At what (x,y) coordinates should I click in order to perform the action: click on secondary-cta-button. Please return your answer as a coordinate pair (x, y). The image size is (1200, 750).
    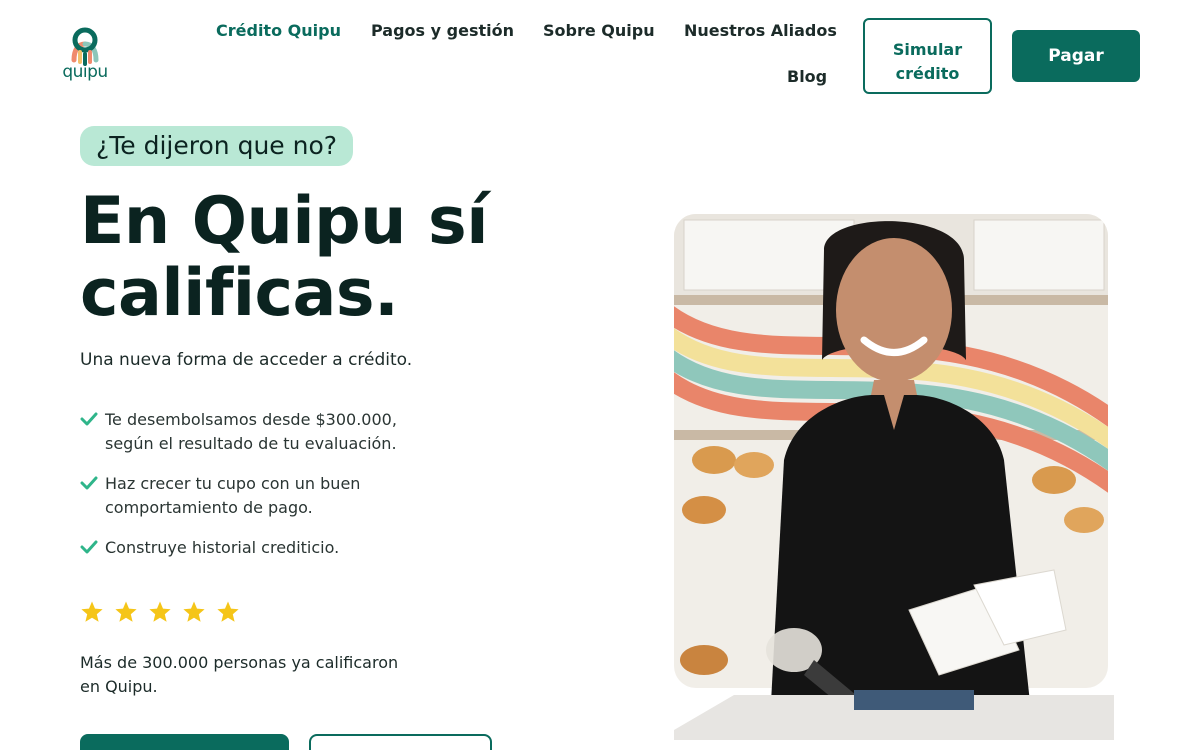
    Looking at the image, I should click on (400, 742).